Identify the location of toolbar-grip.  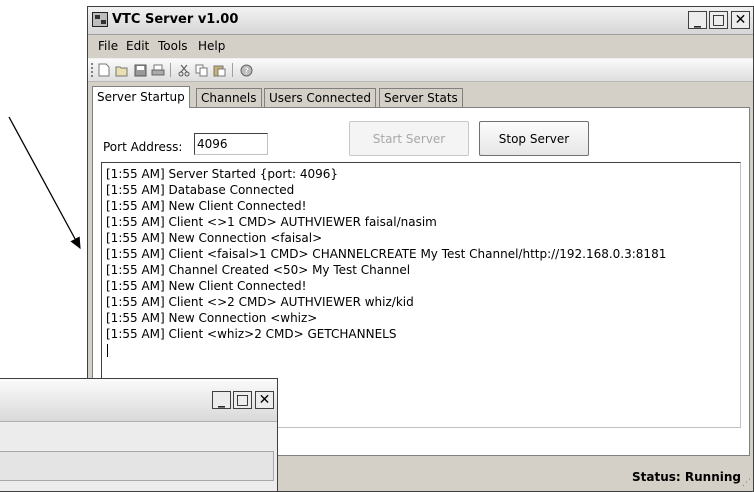
(93, 70).